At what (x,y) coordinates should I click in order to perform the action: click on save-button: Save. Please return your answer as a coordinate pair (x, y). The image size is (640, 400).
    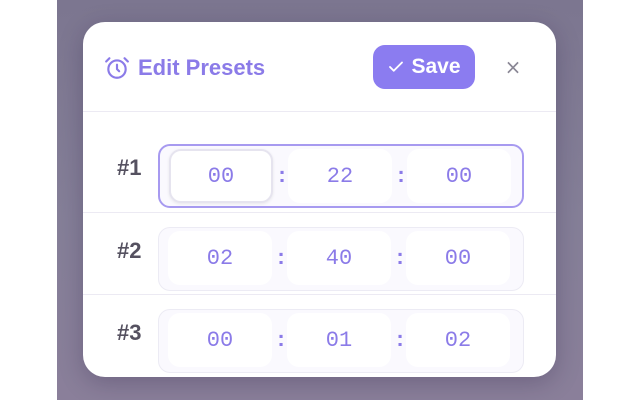
    Looking at the image, I should click on (424, 67).